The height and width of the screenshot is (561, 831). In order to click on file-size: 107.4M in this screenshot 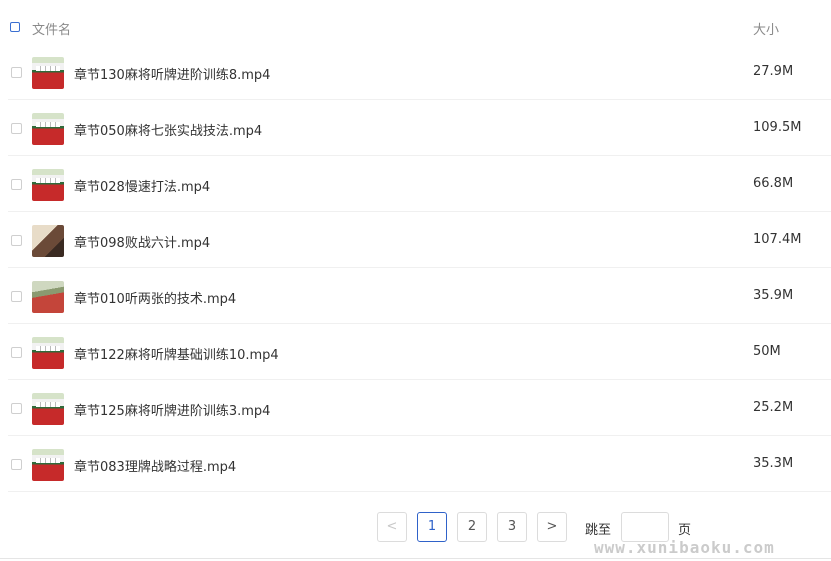, I will do `click(777, 239)`.